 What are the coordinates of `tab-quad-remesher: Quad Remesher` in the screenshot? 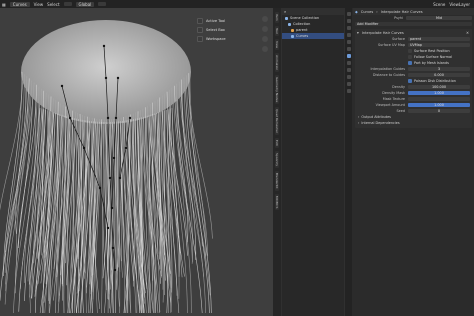 It's located at (277, 121).